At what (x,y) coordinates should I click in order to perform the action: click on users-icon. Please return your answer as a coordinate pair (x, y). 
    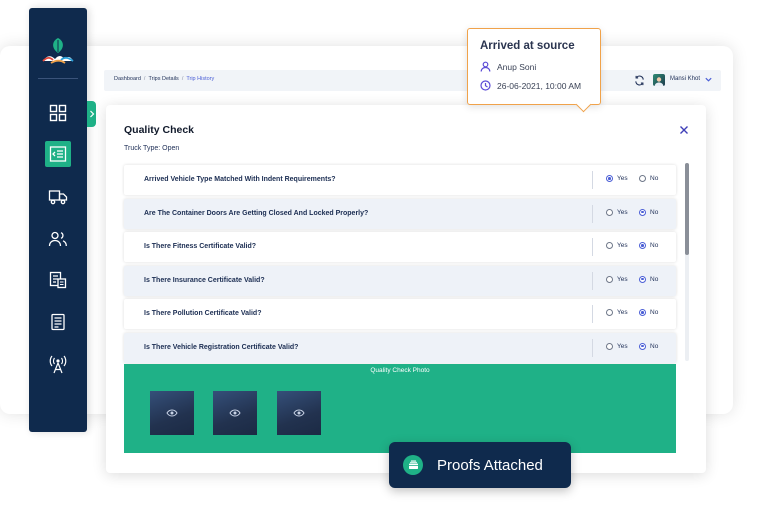
    Looking at the image, I should click on (57, 239).